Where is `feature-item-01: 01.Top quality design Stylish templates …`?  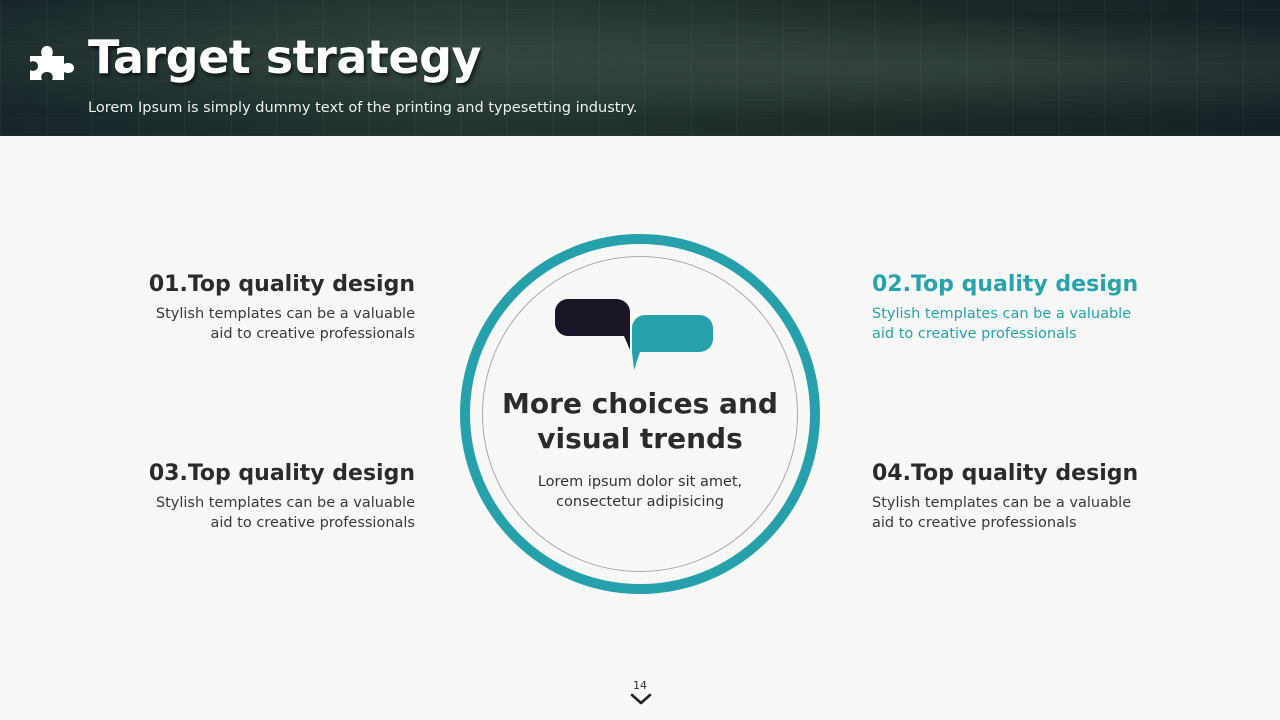 feature-item-01: 01.Top quality design Stylish templates … is located at coordinates (250, 307).